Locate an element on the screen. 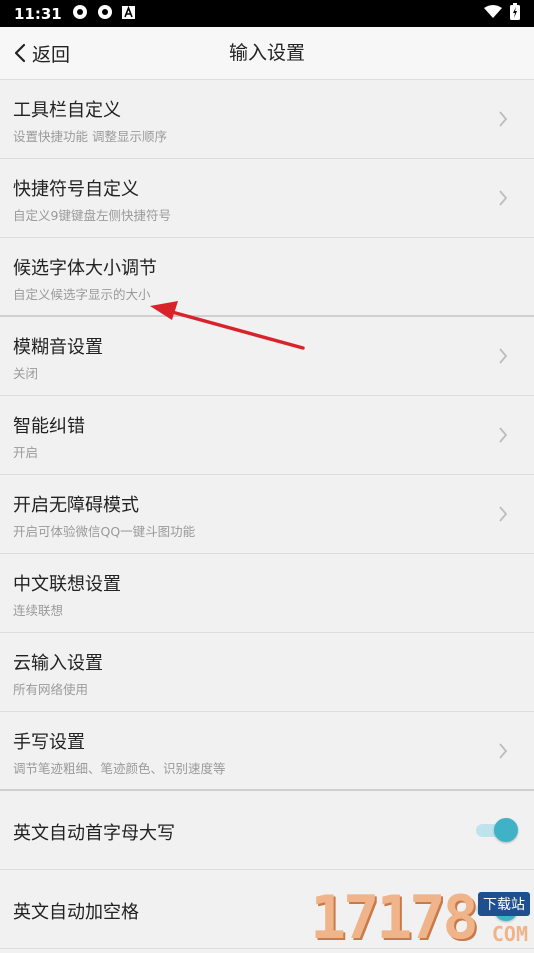 Image resolution: width=534 pixels, height=953 pixels. setting-subtitle: 调节笔迹粗细、笔迹颜色、识别速度等 is located at coordinates (119, 768).